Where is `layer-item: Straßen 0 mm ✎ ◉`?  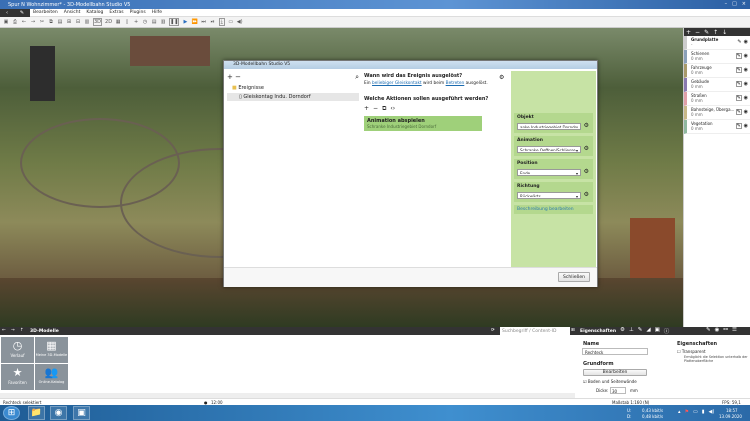
layer-item: Straßen 0 mm ✎ ◉ is located at coordinates (717, 99).